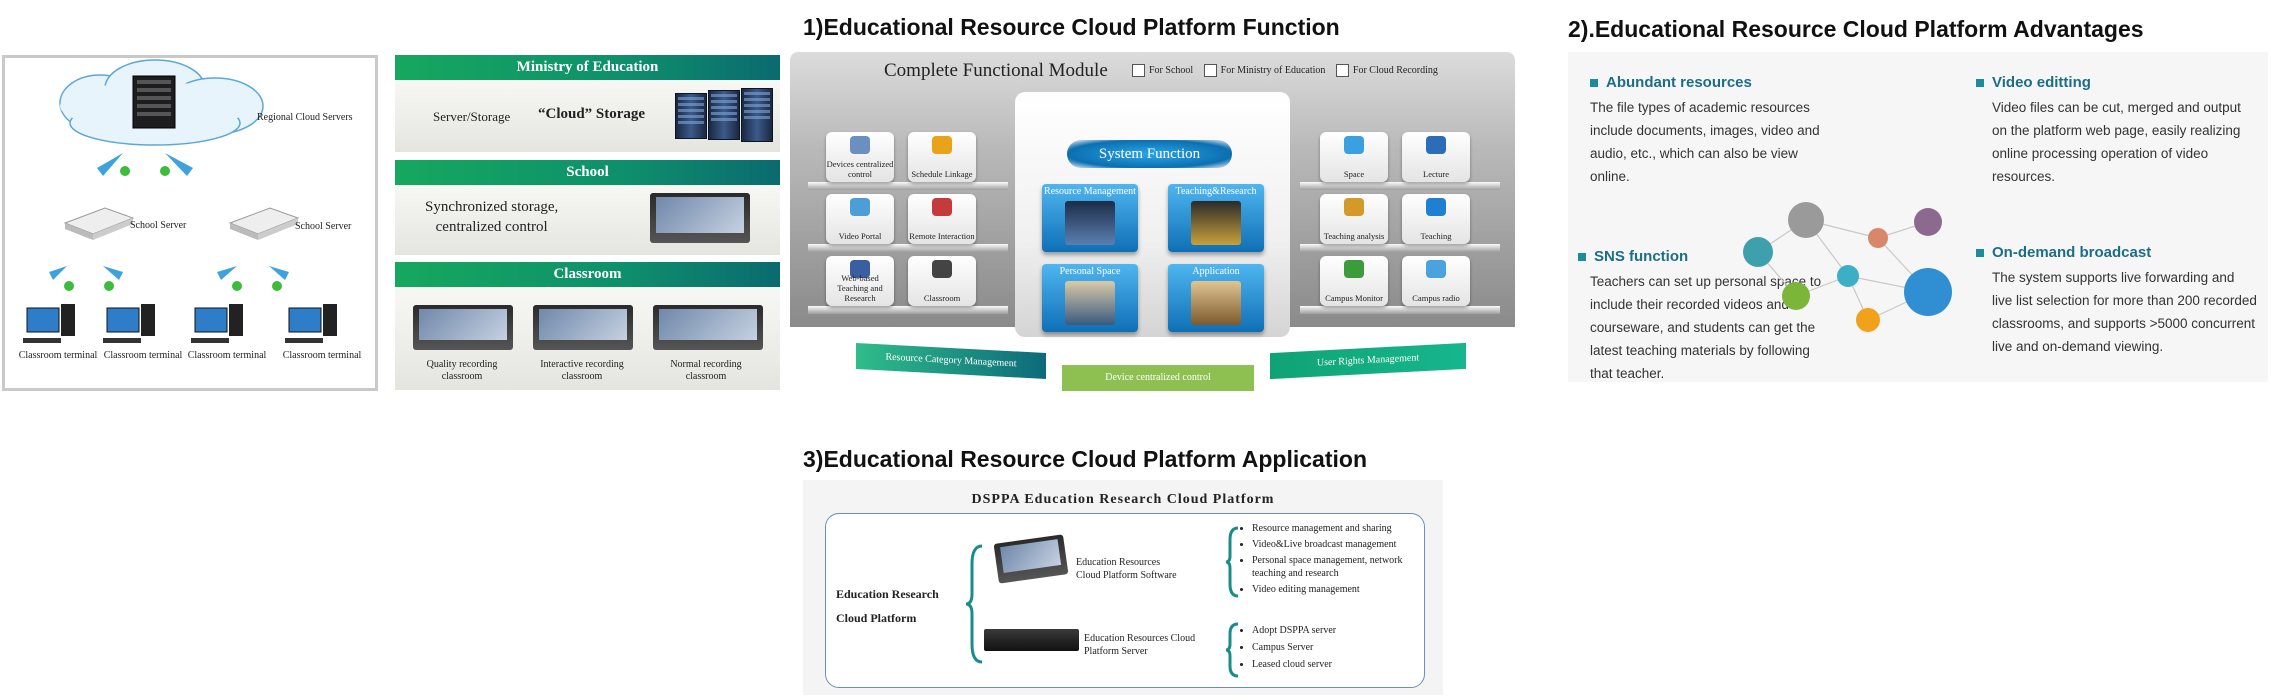  Describe the element at coordinates (860, 157) in the screenshot. I see `function-tile: Devices centralized control` at that location.